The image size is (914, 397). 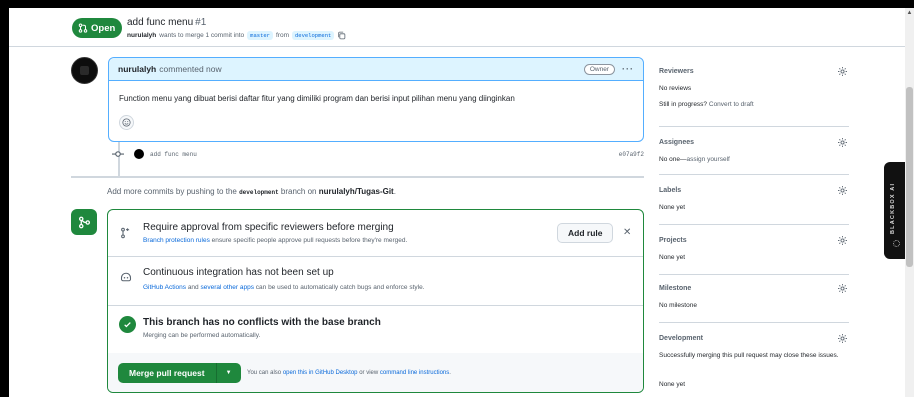 I want to click on reviewers-value: No reviews, so click(x=675, y=88).